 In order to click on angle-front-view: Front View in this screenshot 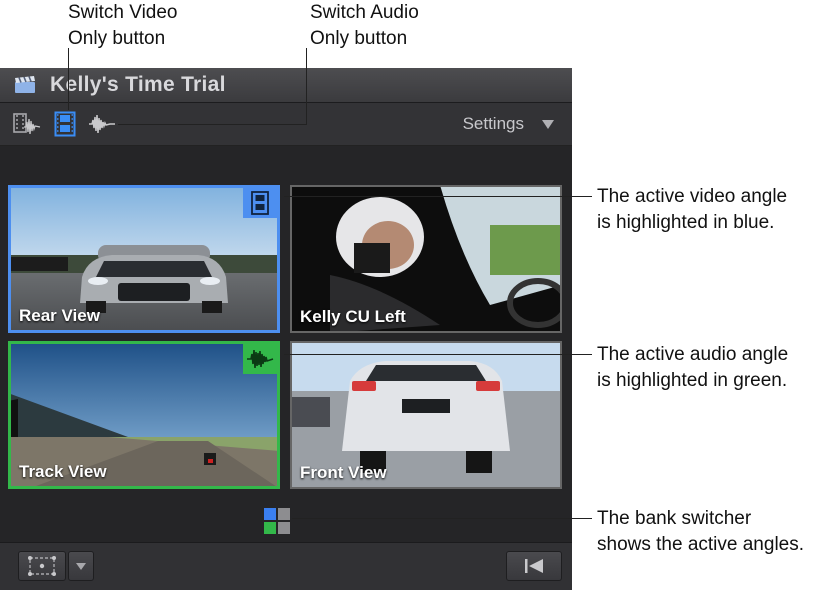, I will do `click(426, 415)`.